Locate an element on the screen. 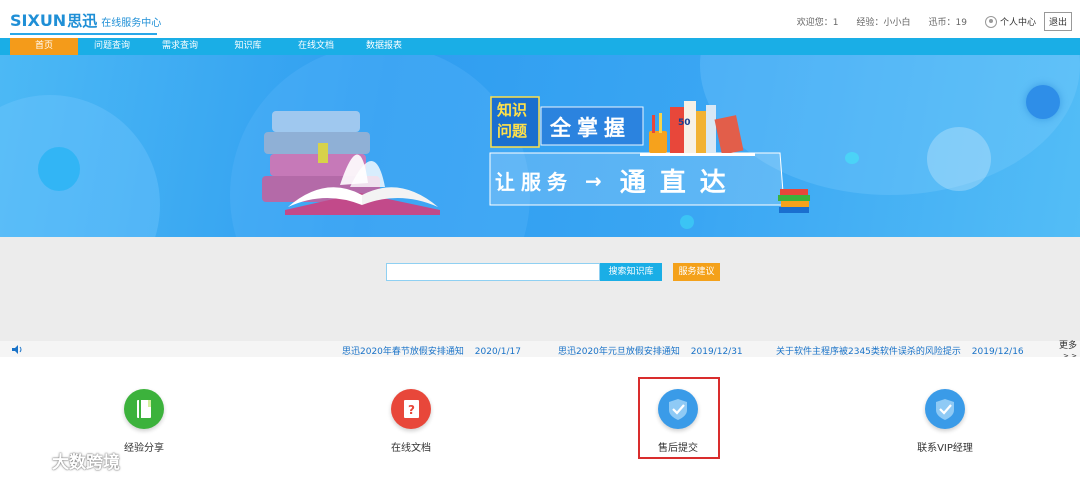 Image resolution: width=1080 pixels, height=484 pixels. document-question-icon: ? is located at coordinates (411, 409).